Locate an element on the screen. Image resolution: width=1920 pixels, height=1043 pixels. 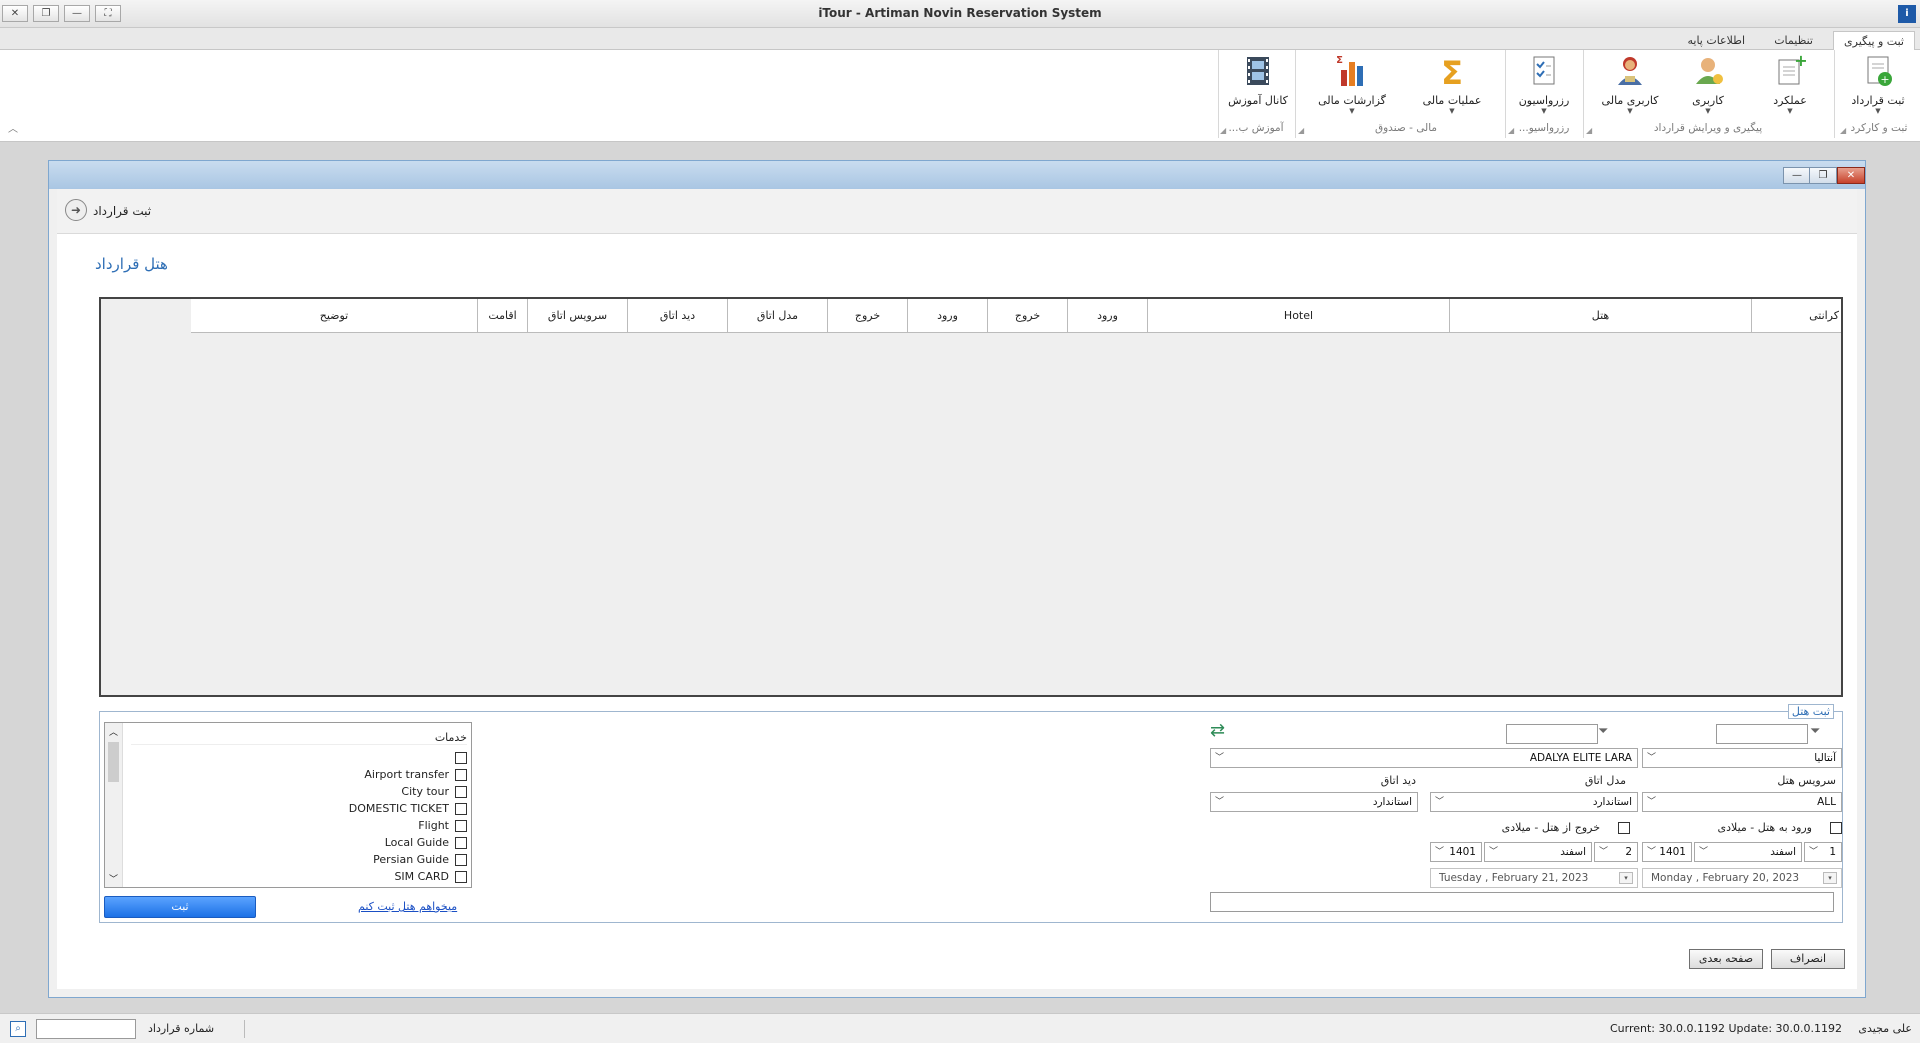
tab-base-info: اطلاعات پایه is located at coordinates (1716, 40).